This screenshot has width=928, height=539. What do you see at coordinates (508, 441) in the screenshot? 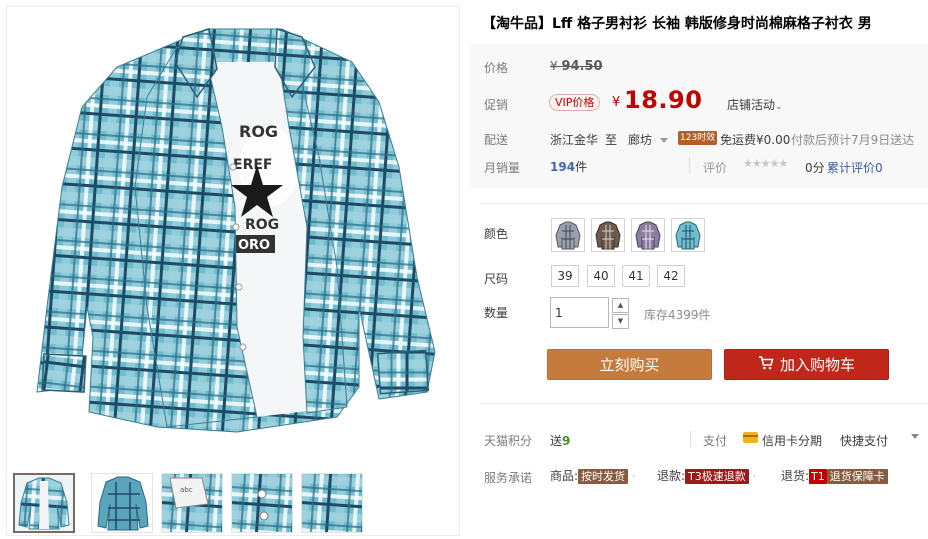
I see `points-label: 天猫积分` at bounding box center [508, 441].